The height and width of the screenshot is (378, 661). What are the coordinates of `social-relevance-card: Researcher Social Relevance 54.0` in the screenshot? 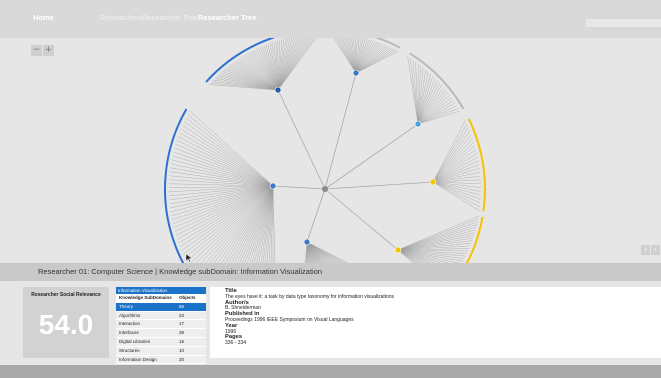 It's located at (66, 322).